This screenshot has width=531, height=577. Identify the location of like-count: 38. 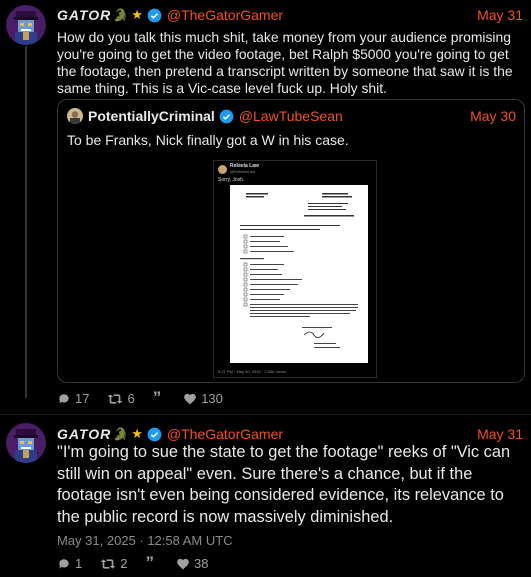
(201, 563).